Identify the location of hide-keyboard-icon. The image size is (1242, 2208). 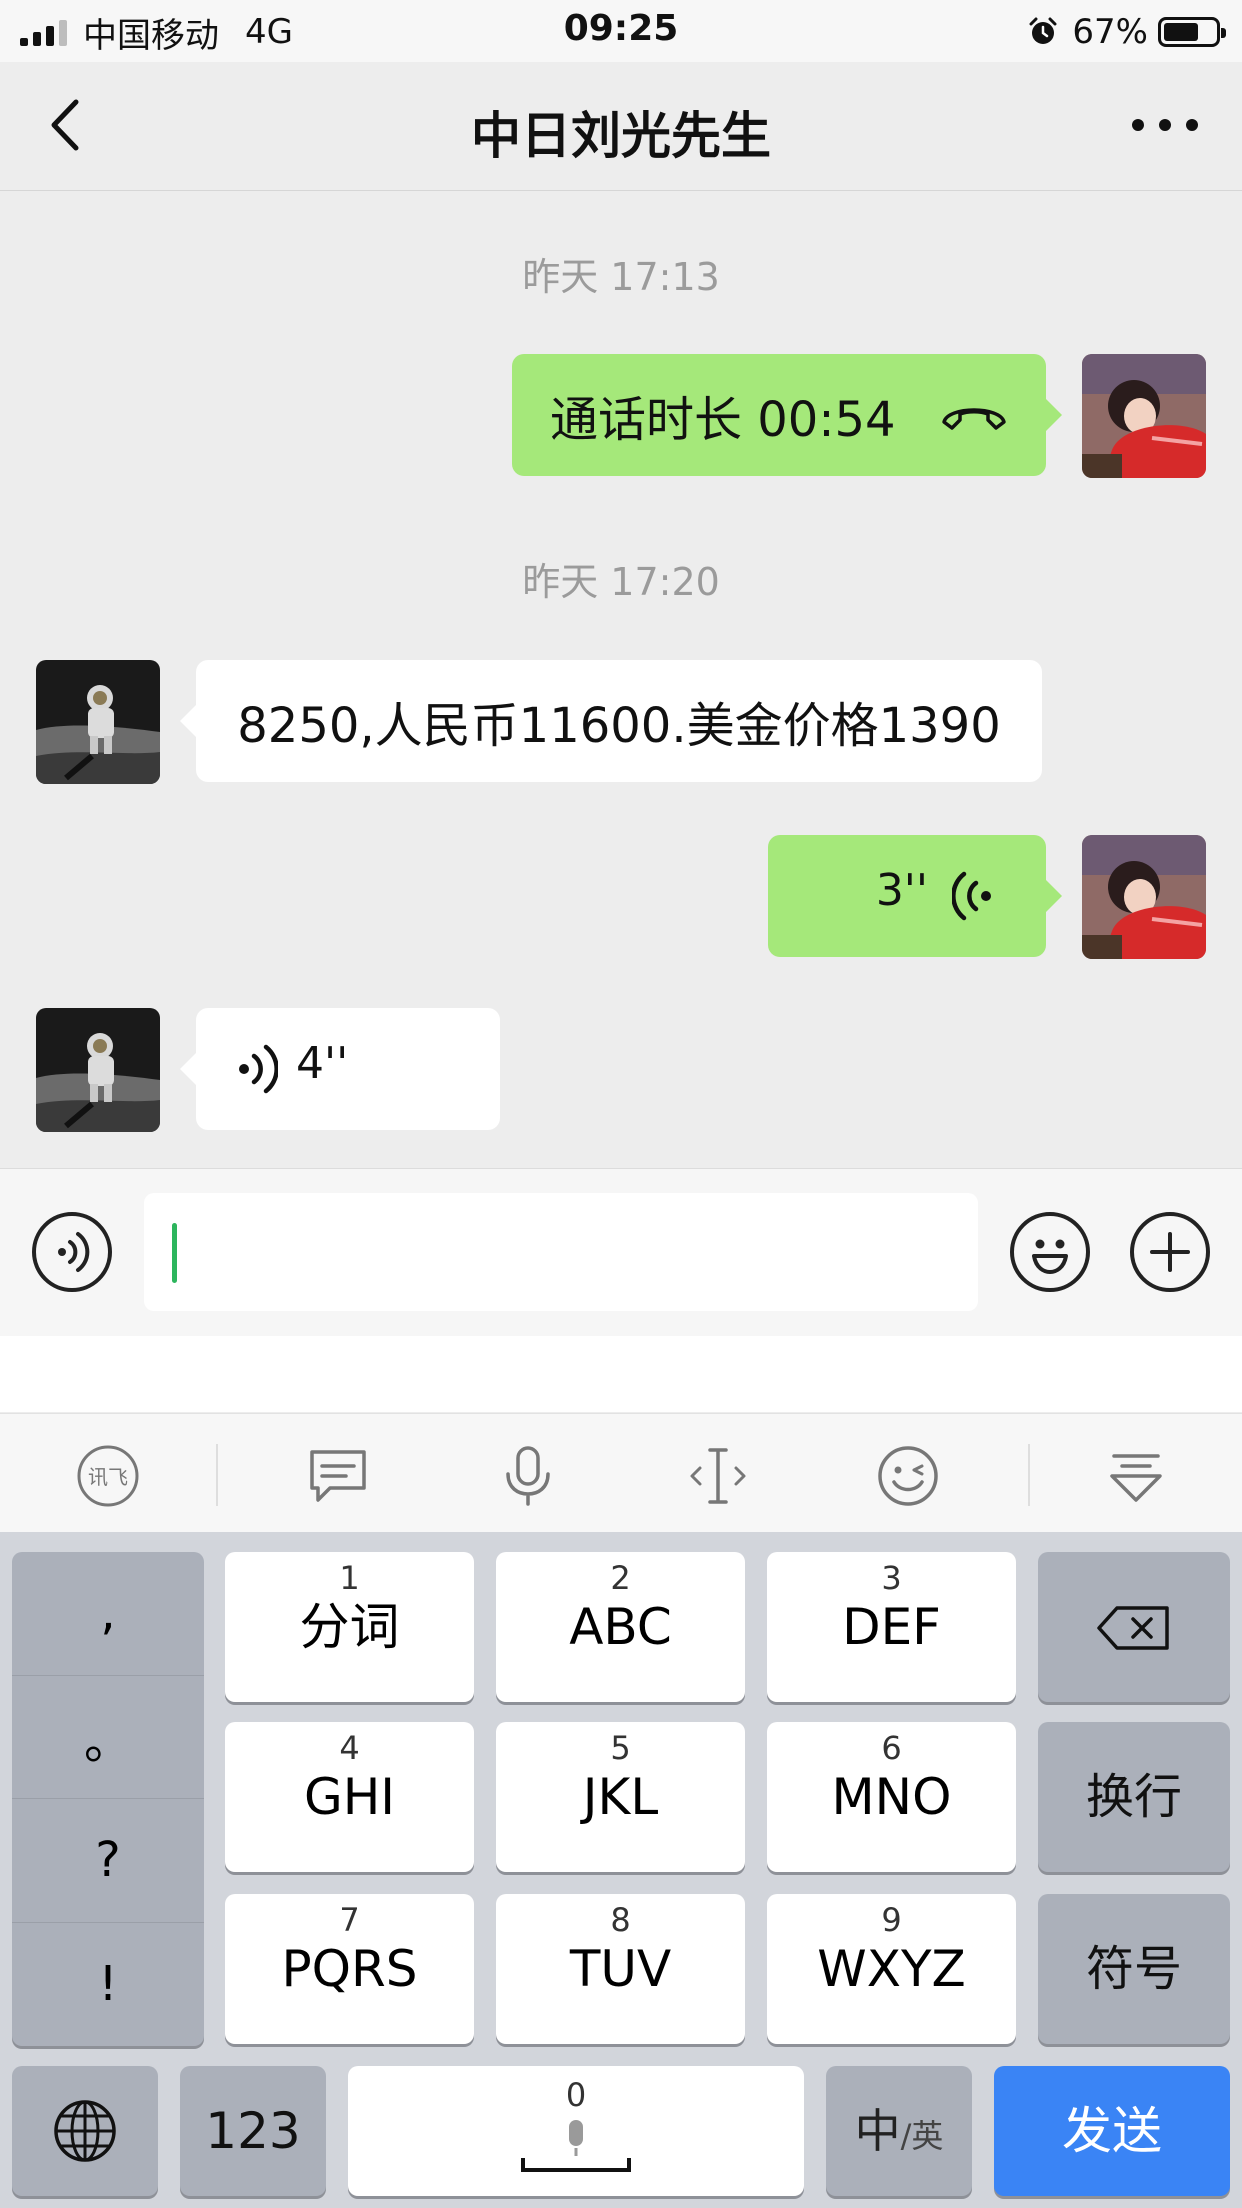
(1136, 1476).